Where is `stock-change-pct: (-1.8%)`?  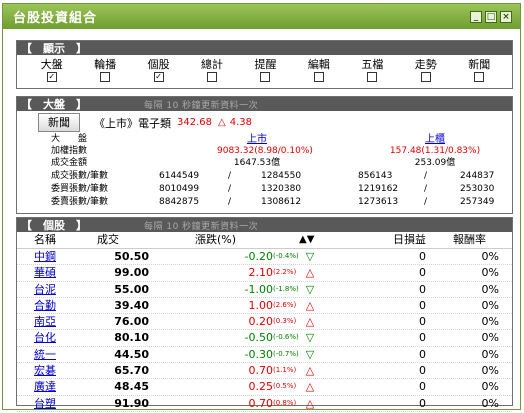
stock-change-pct: (-1.8%) is located at coordinates (286, 288).